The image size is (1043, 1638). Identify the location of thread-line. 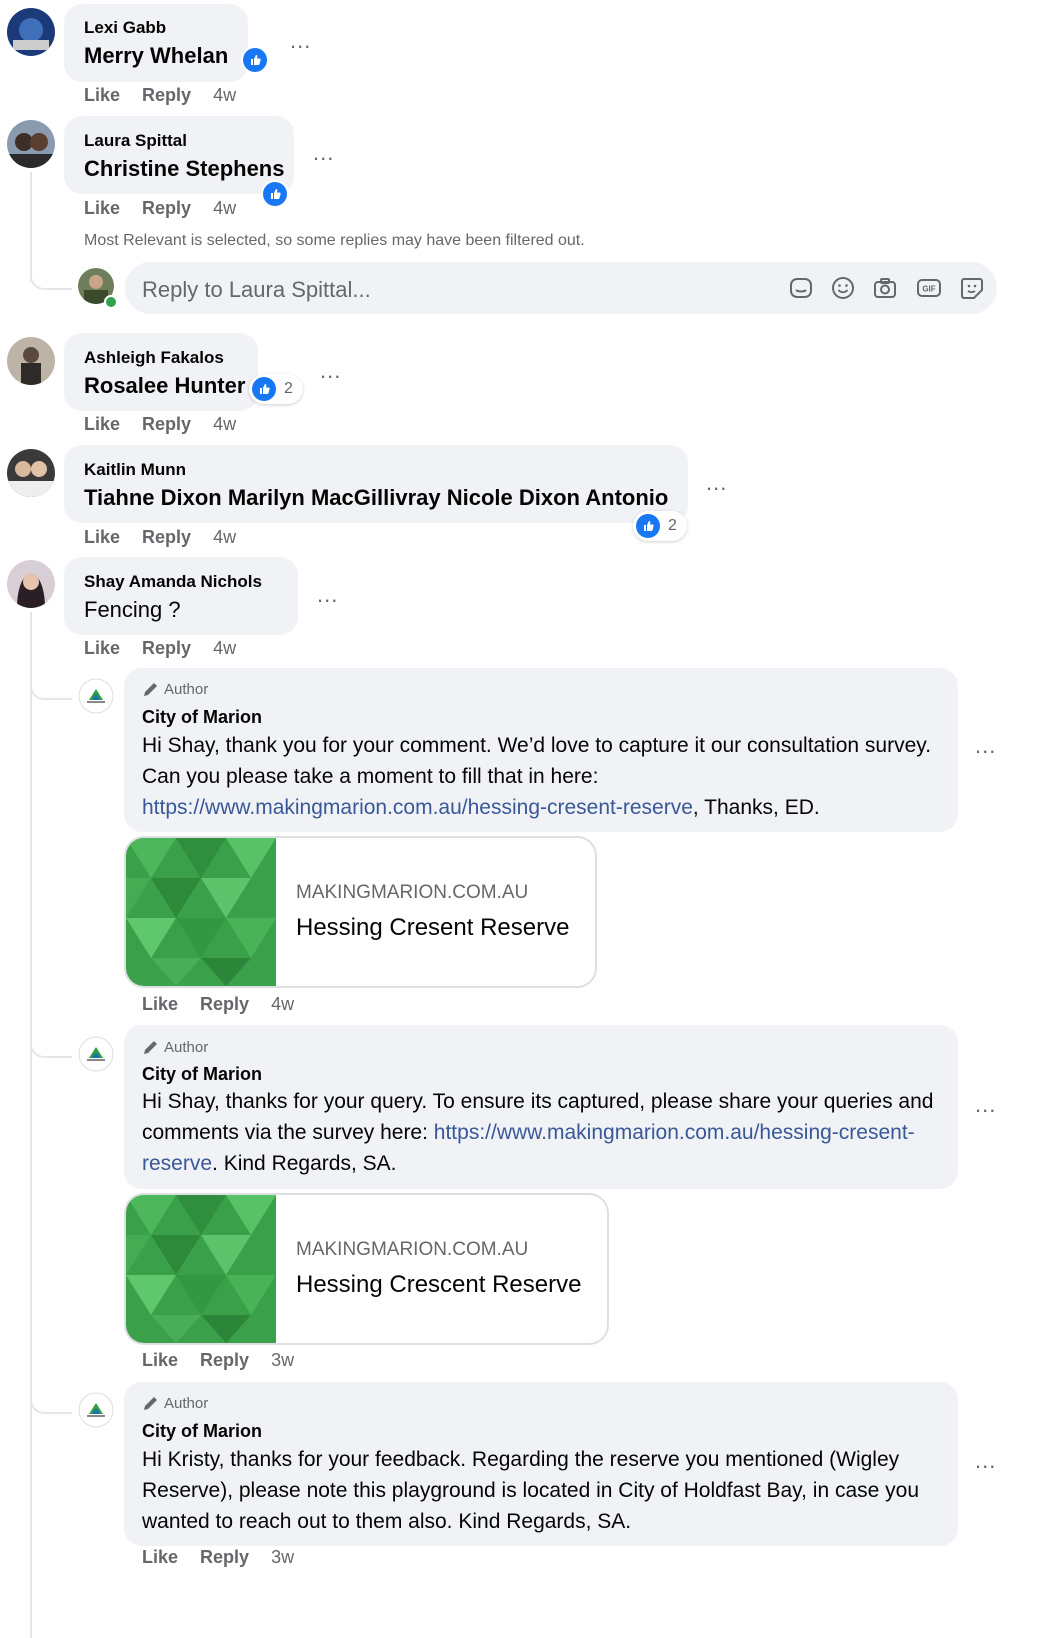
(31, 1125).